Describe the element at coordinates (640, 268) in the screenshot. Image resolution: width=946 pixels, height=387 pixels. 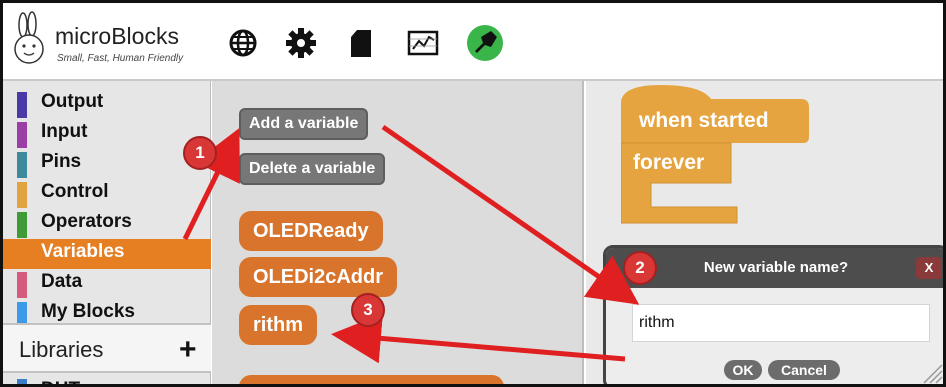
I see `step-badge-2: 2` at that location.